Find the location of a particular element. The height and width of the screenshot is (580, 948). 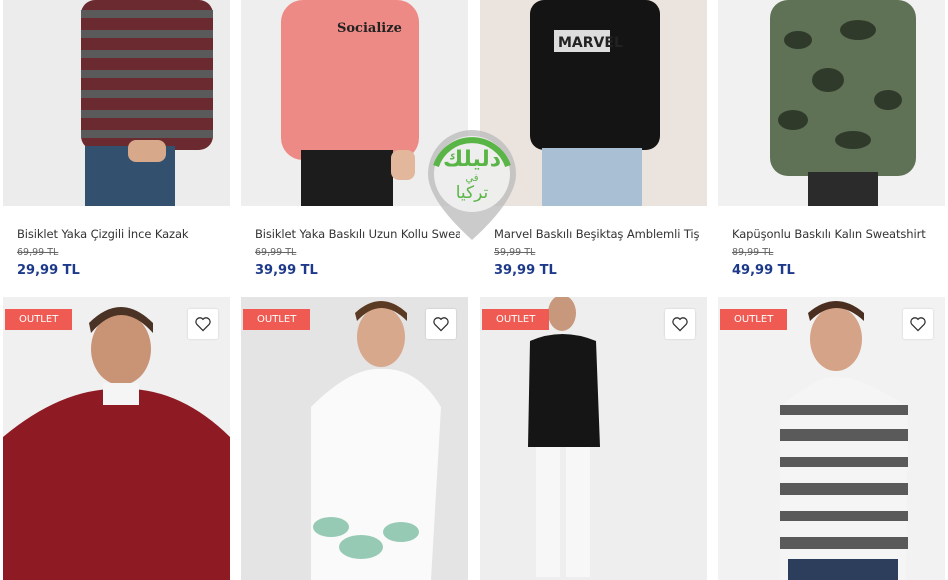

product-name: Bisiklet Yaka Çizgili İnce Kazak is located at coordinates (119, 234).